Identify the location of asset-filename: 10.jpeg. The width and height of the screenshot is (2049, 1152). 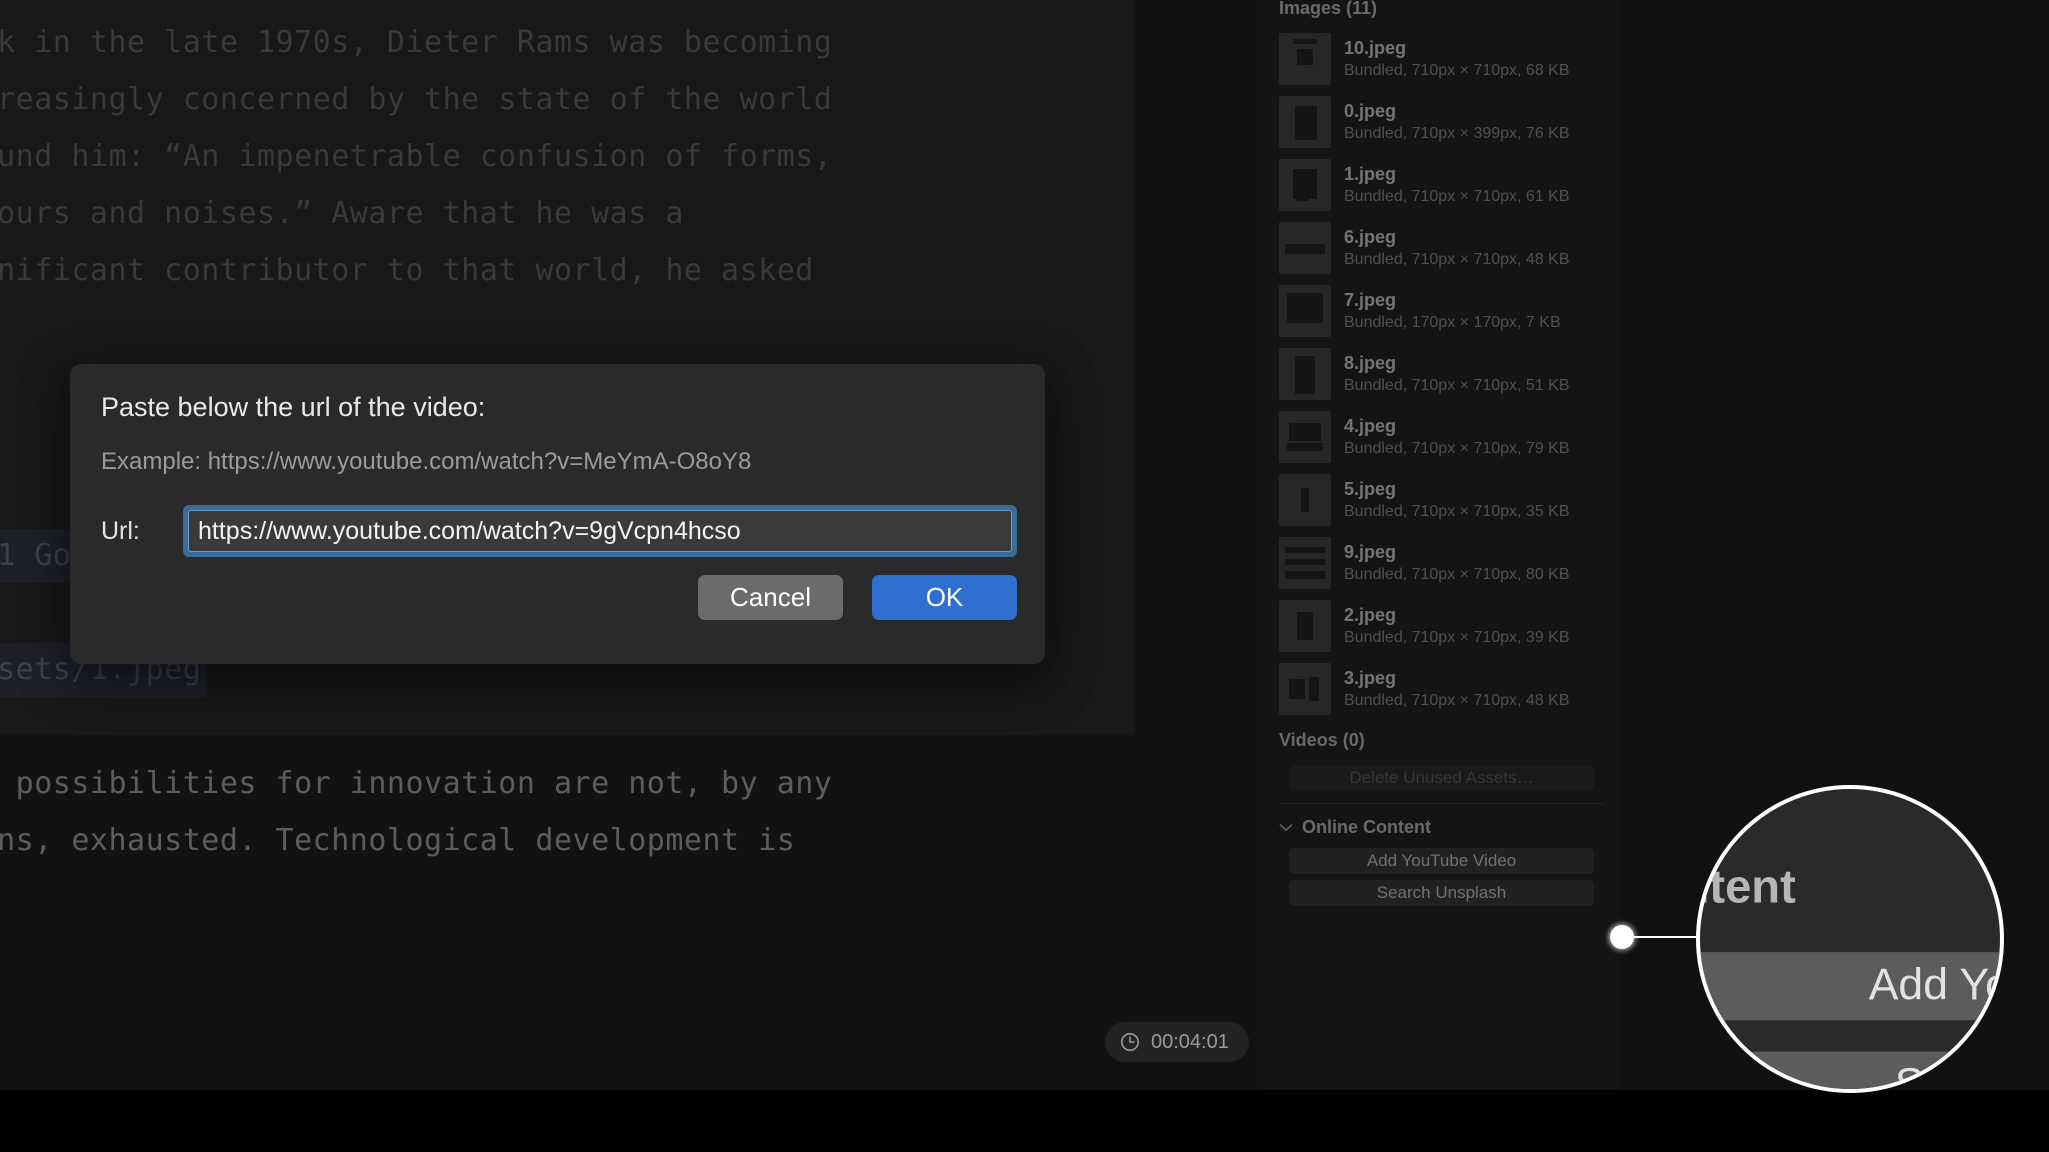
(1375, 47).